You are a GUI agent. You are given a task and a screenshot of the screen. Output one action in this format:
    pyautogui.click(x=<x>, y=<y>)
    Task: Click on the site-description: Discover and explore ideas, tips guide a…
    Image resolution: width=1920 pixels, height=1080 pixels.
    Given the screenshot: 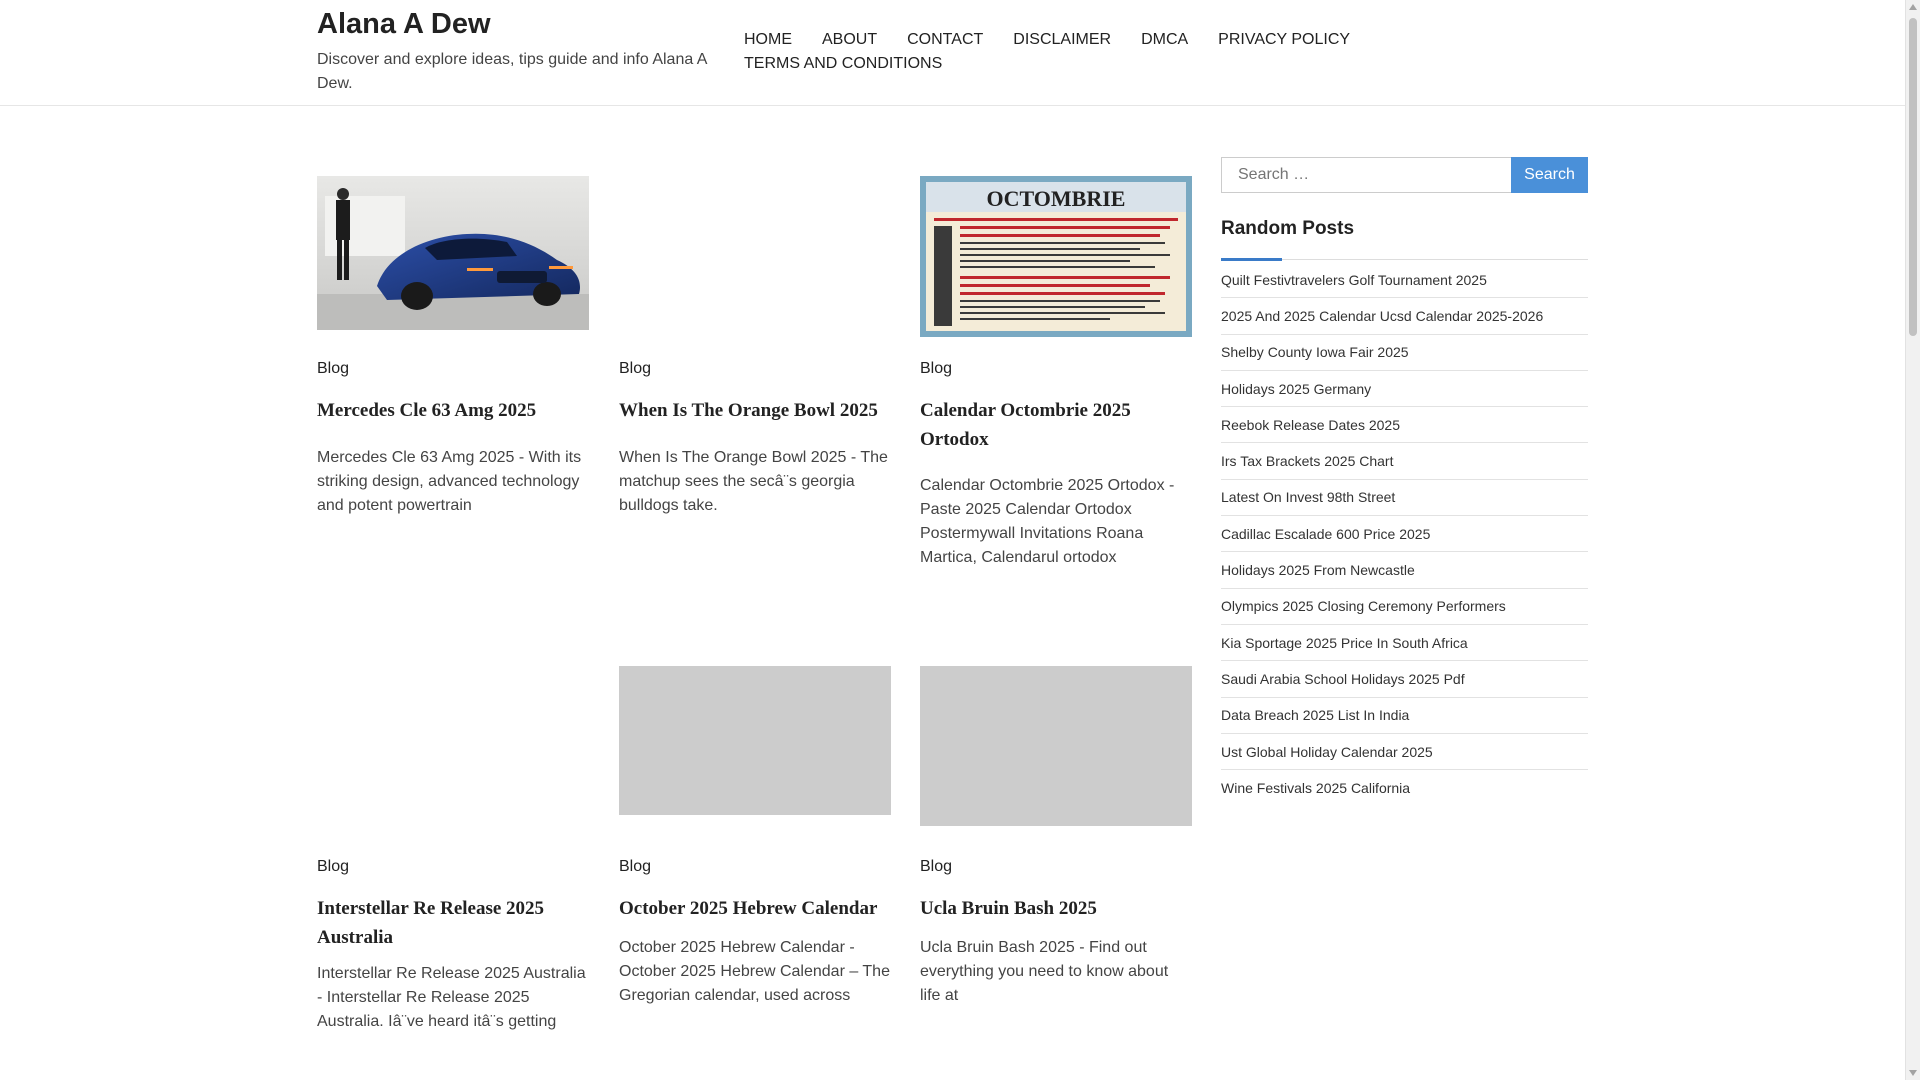 What is the action you would take?
    pyautogui.click(x=512, y=71)
    